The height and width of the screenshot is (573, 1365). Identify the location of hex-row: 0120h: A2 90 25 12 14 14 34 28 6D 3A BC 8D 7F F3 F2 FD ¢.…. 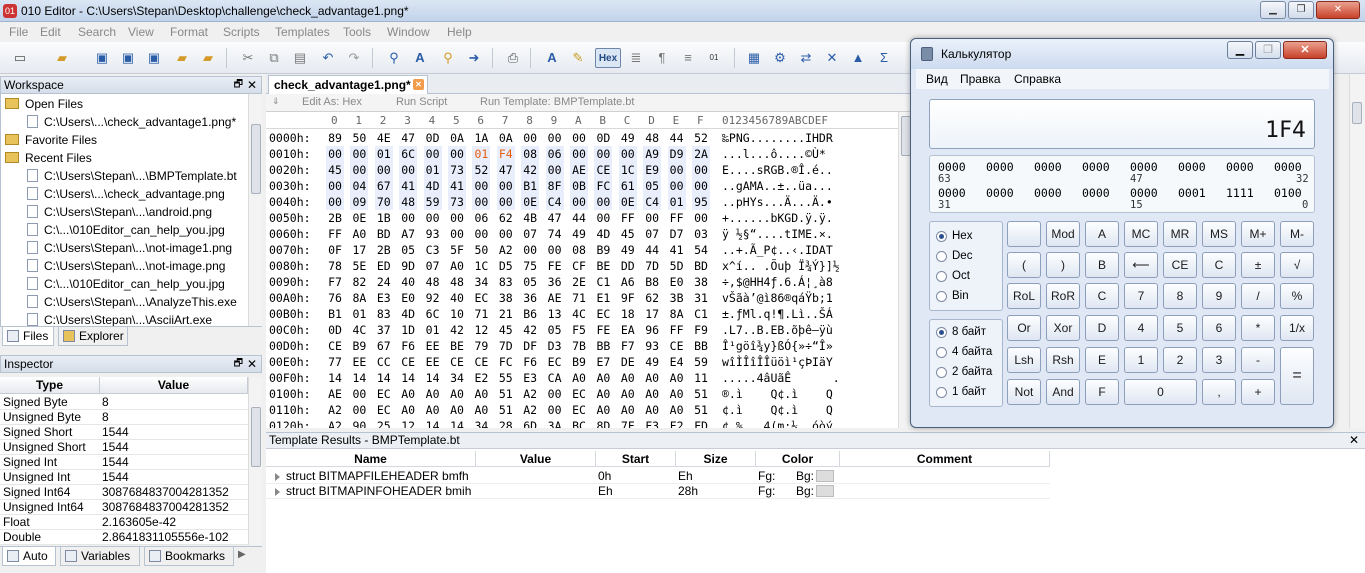
(589, 423).